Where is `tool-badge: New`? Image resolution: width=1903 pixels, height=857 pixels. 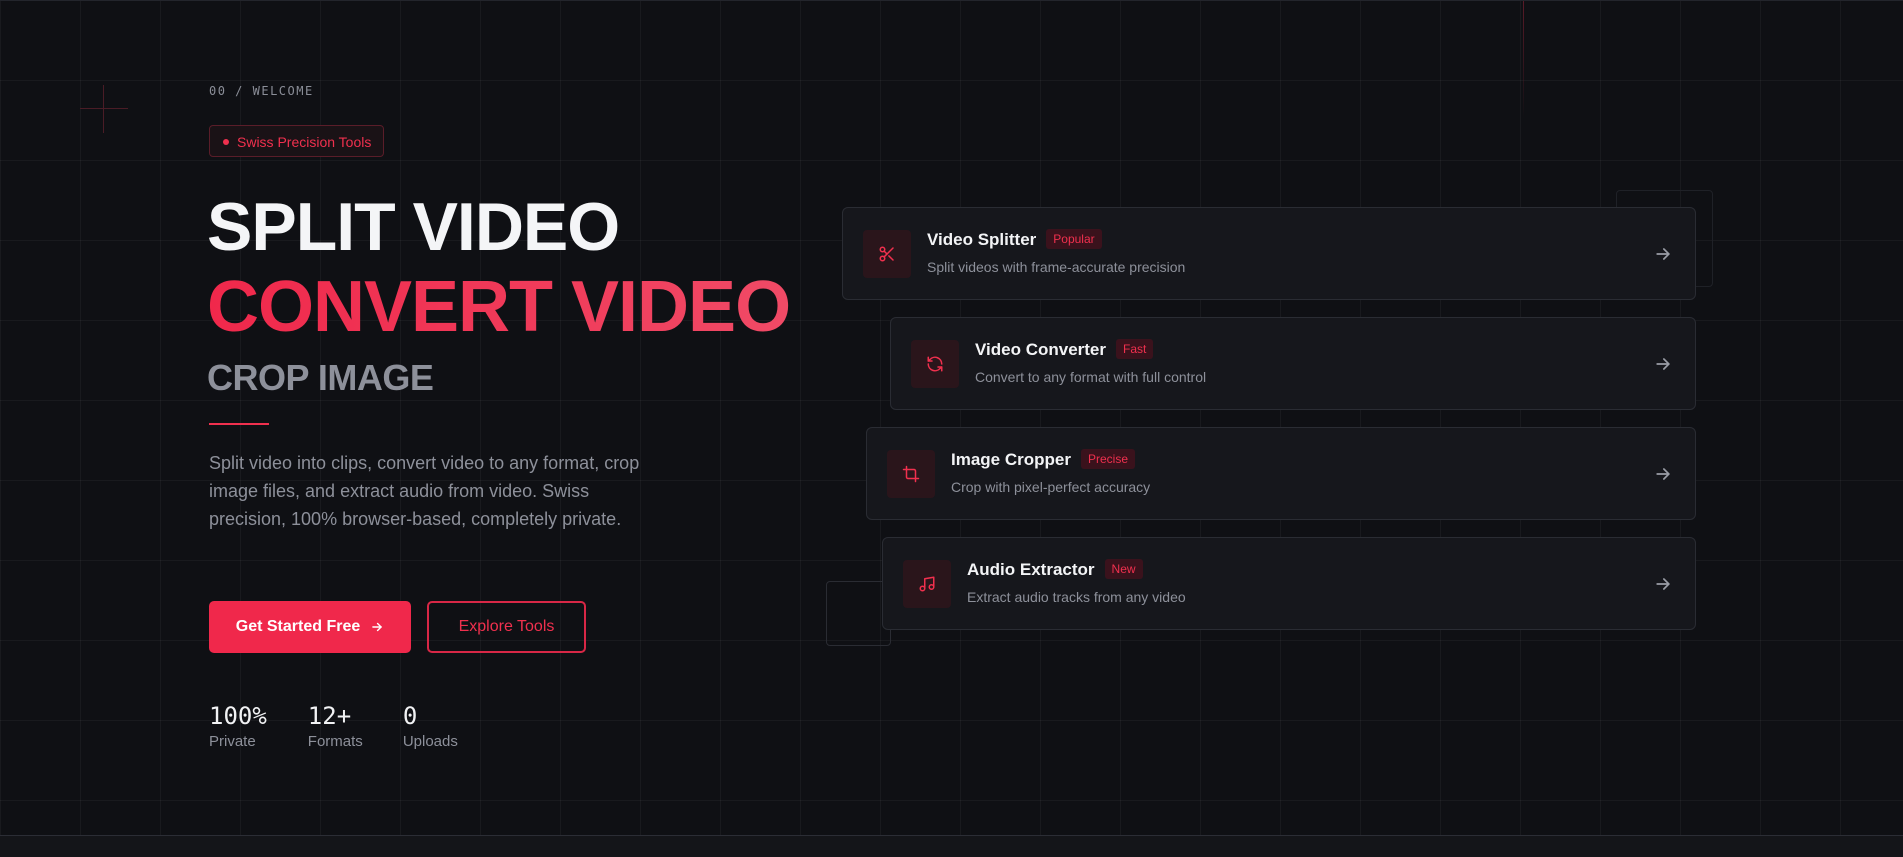
tool-badge: New is located at coordinates (1123, 569).